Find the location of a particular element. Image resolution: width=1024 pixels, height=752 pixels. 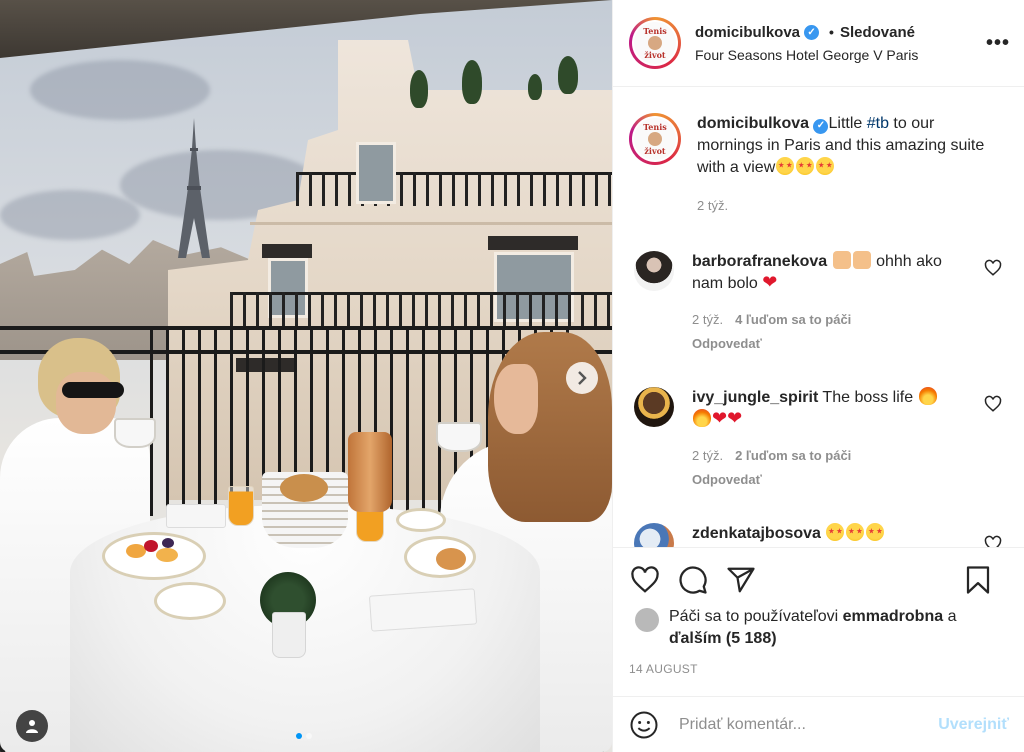

likes-count: ďalším (5 188) is located at coordinates (723, 638).